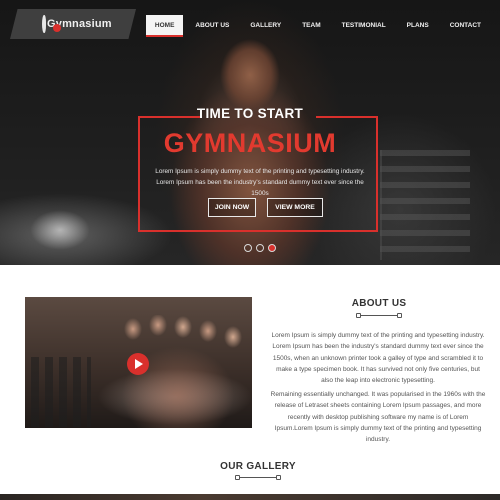  Describe the element at coordinates (295, 207) in the screenshot. I see `view-more-button: VIEW MORE` at that location.